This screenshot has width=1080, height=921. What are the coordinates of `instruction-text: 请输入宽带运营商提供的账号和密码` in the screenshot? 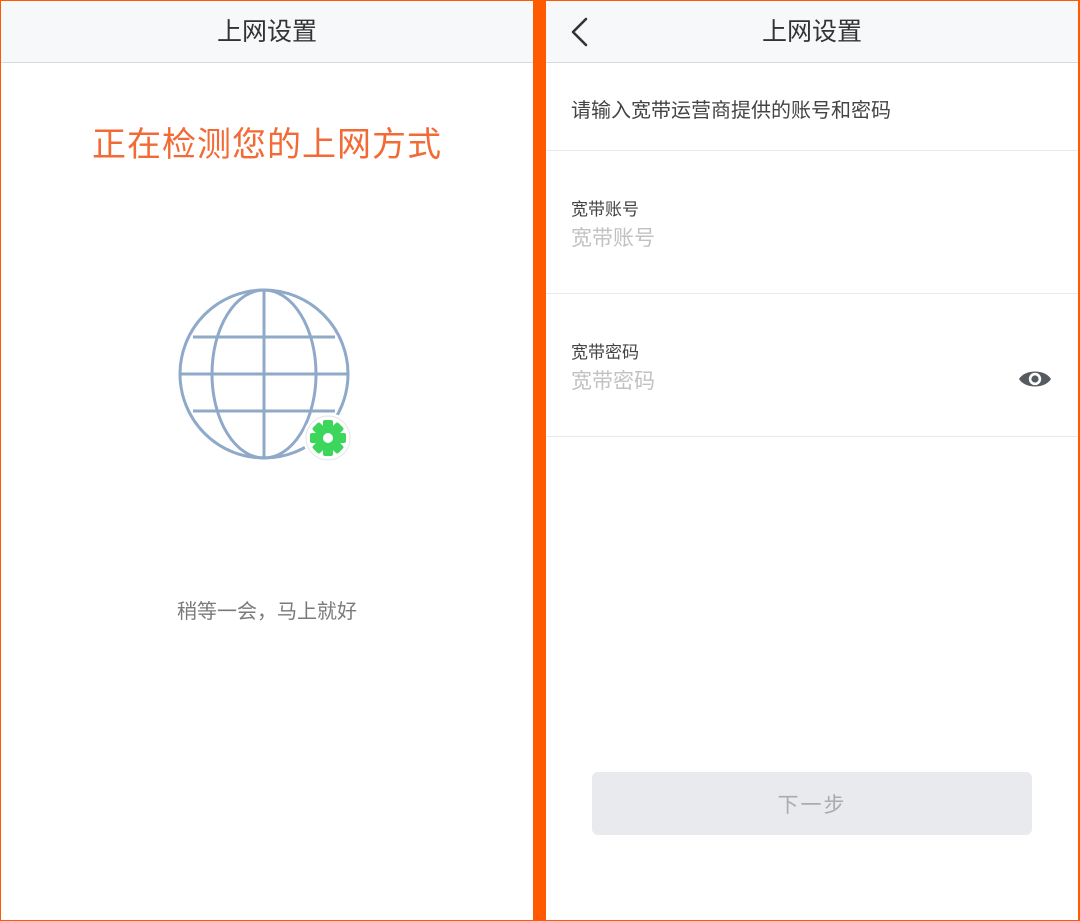 It's located at (731, 110).